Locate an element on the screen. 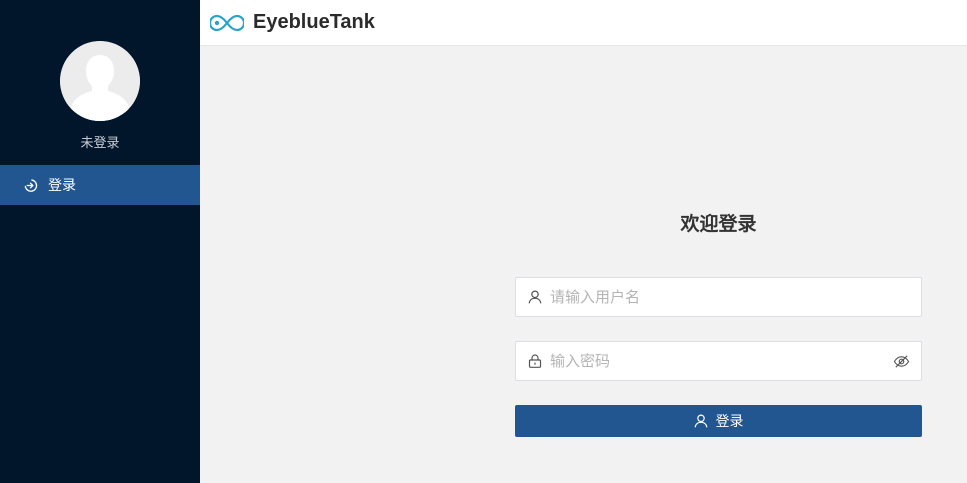  sidebar-item-label: 登录 is located at coordinates (62, 186).